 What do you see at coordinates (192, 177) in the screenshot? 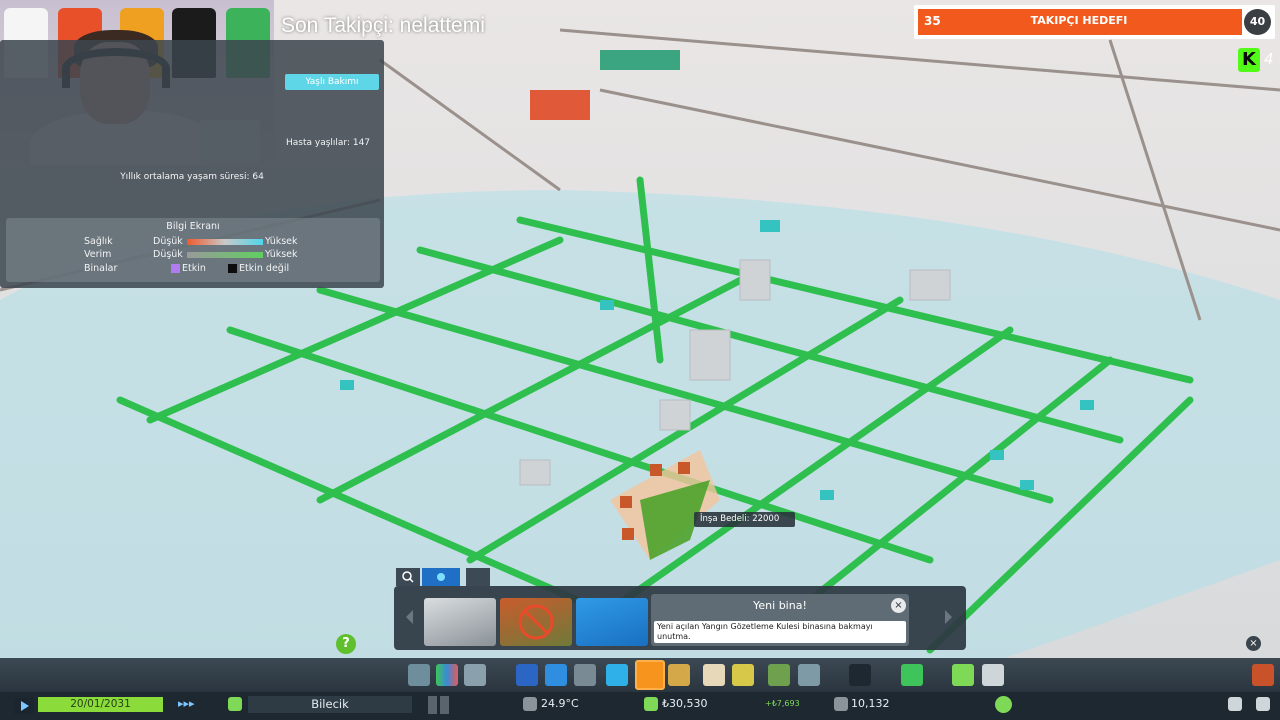
I see `life-expectancy: Yıllık ortalama yaşam süresi: 64` at bounding box center [192, 177].